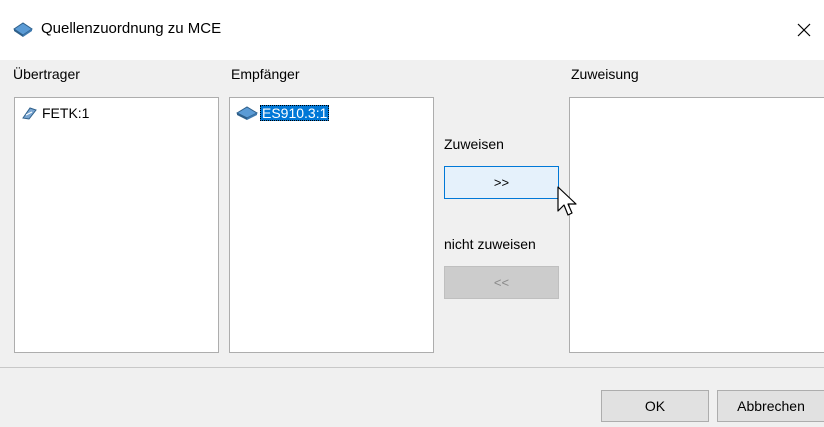 Image resolution: width=824 pixels, height=427 pixels. What do you see at coordinates (501, 182) in the screenshot?
I see `assign-button: >>` at bounding box center [501, 182].